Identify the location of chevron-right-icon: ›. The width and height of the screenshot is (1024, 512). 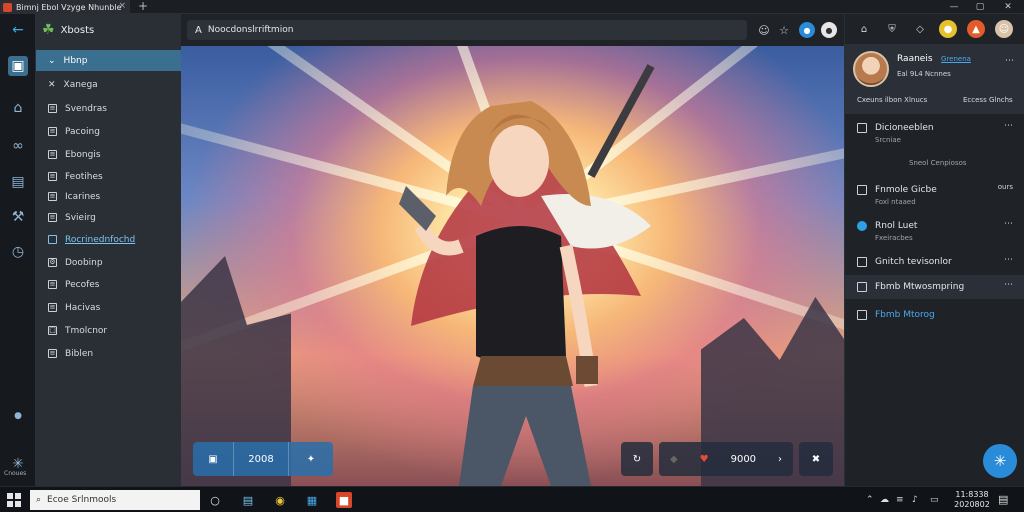
(780, 459).